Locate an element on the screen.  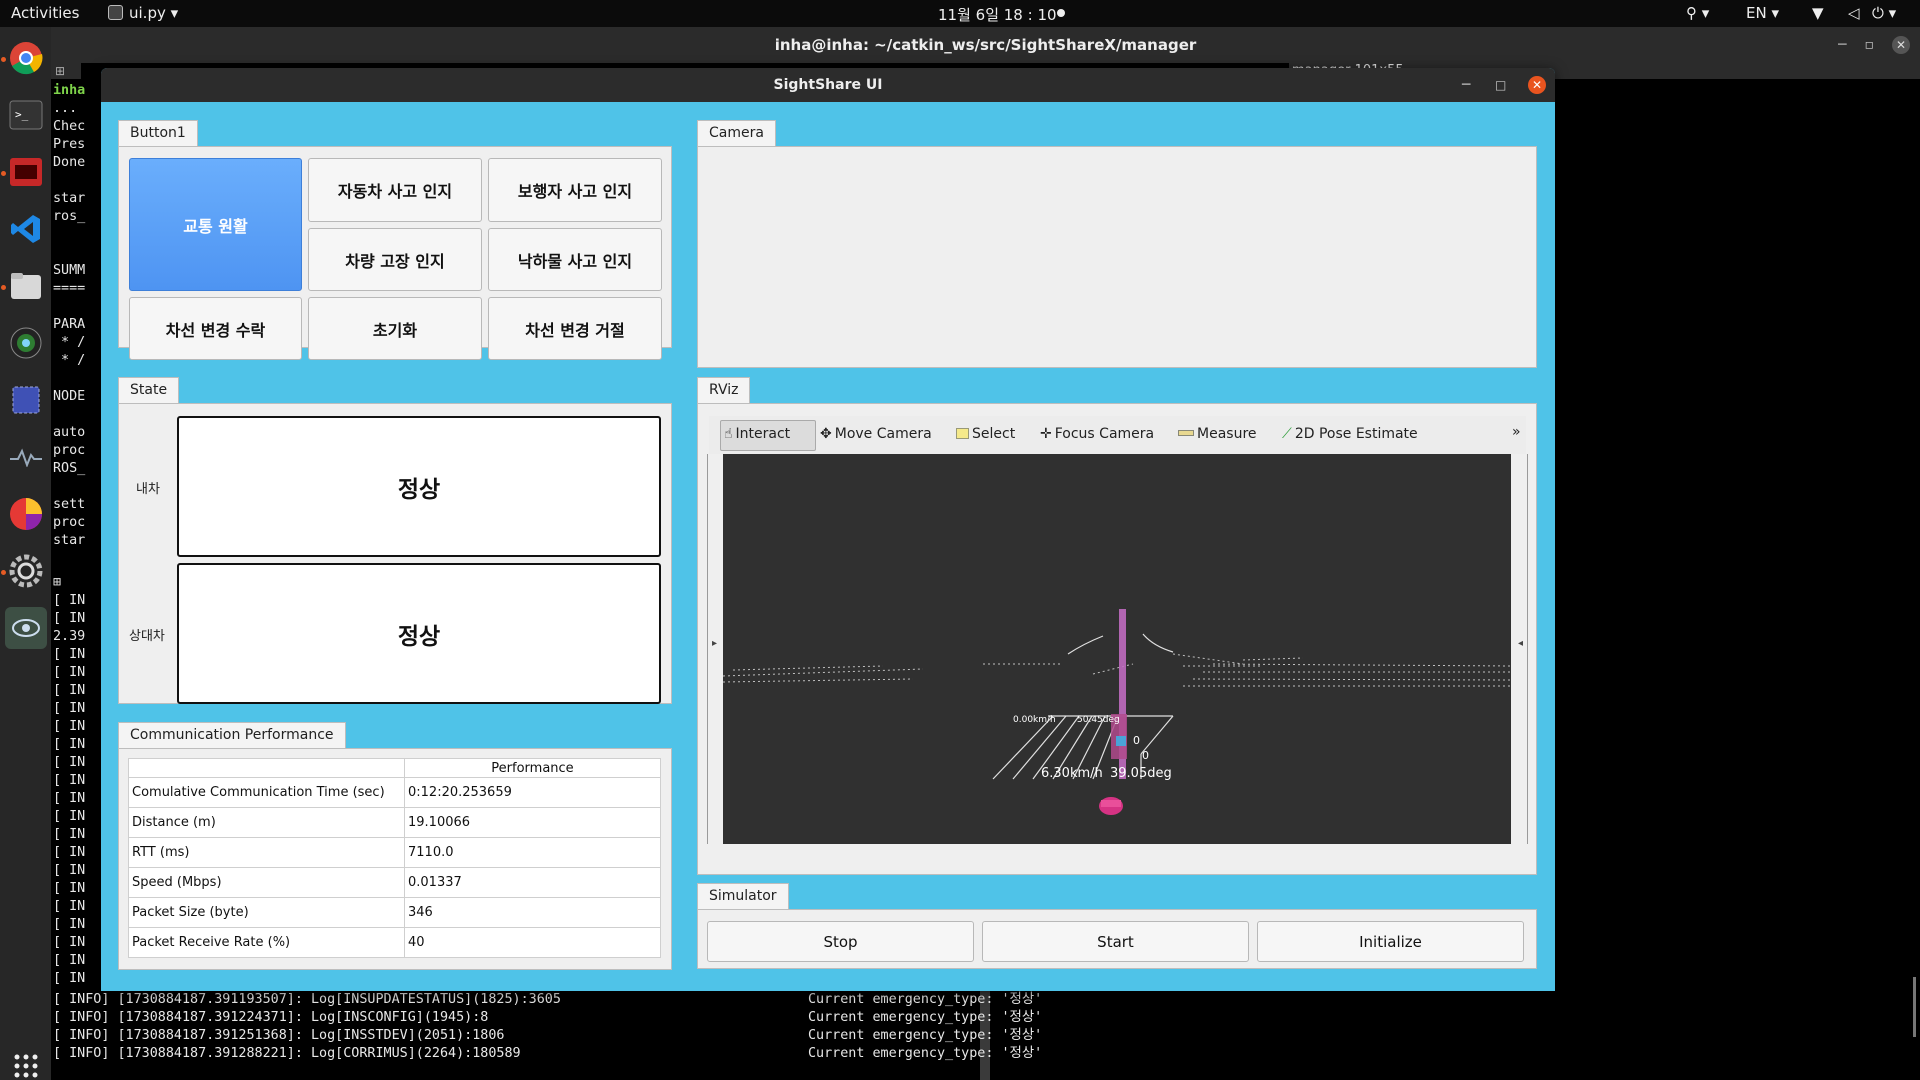
activities-button: Activities is located at coordinates (45, 13).